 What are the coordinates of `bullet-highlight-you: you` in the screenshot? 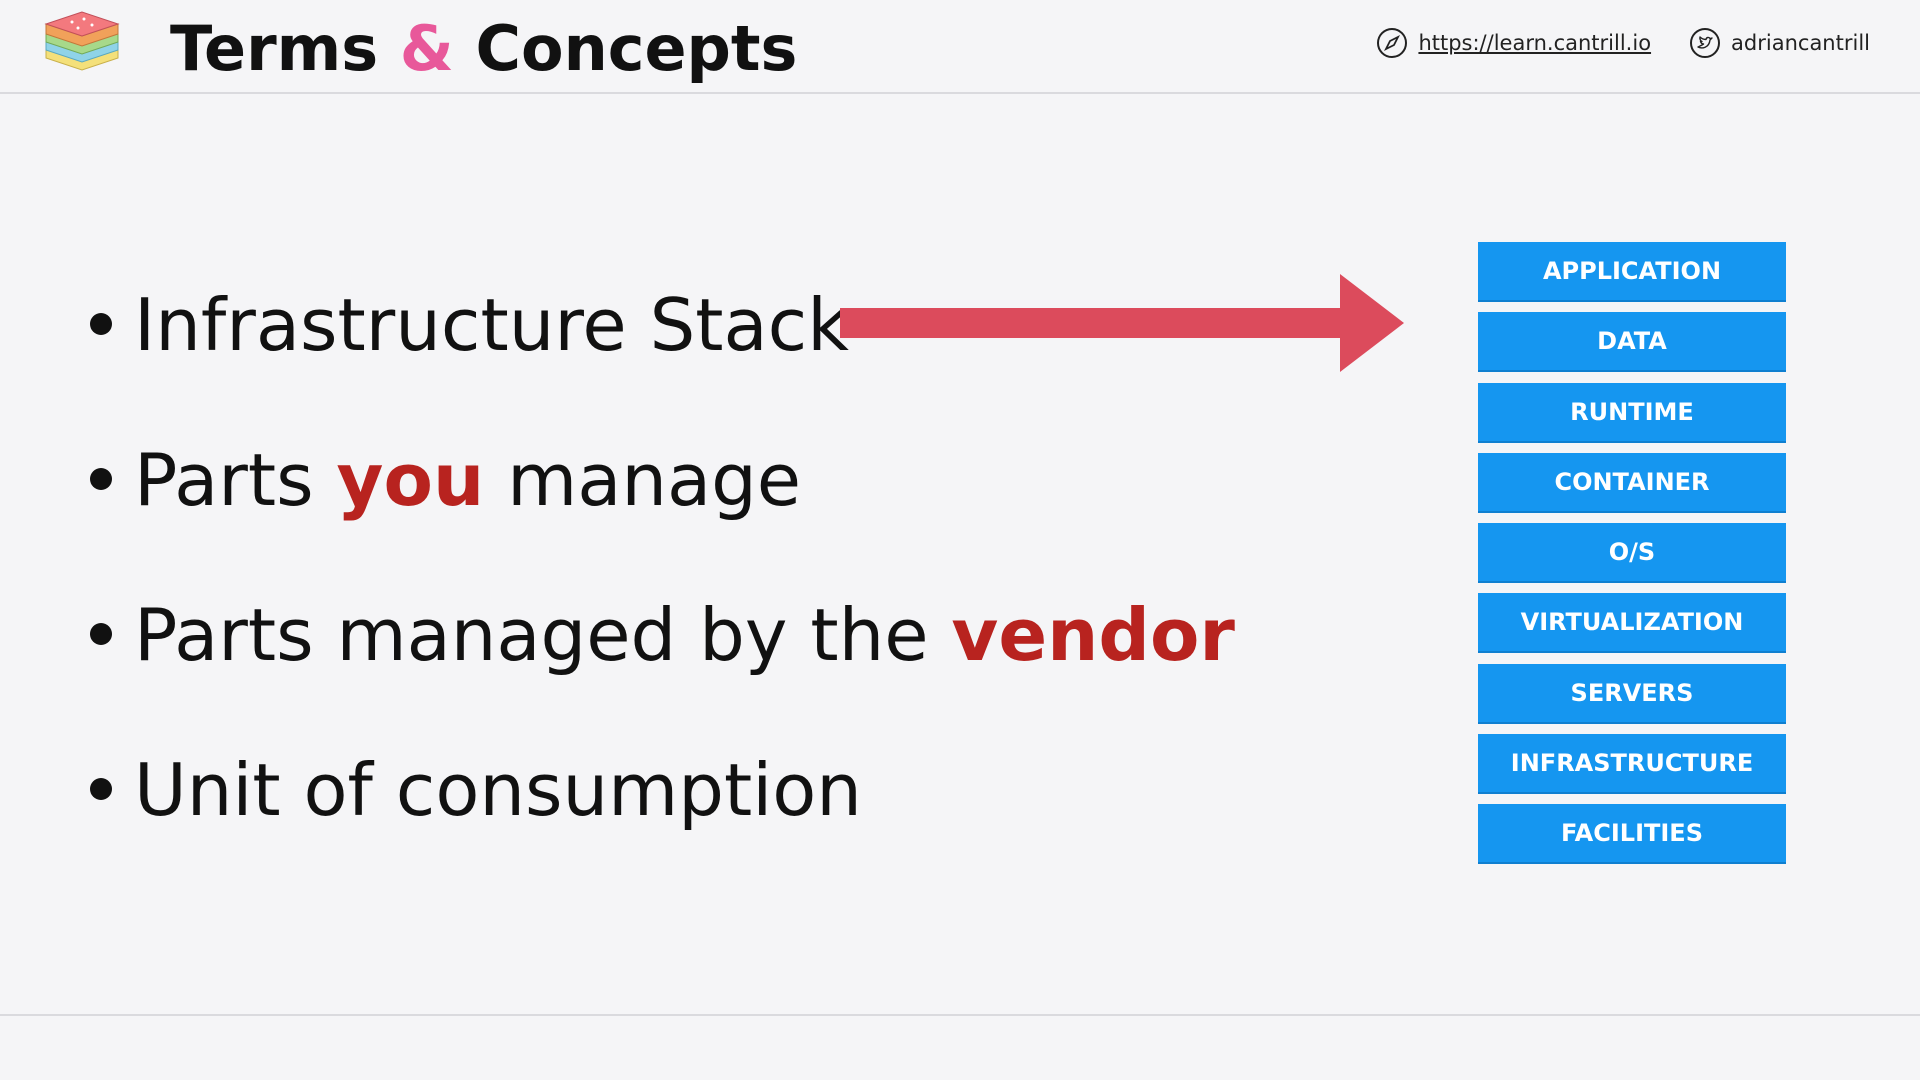 It's located at (410, 480).